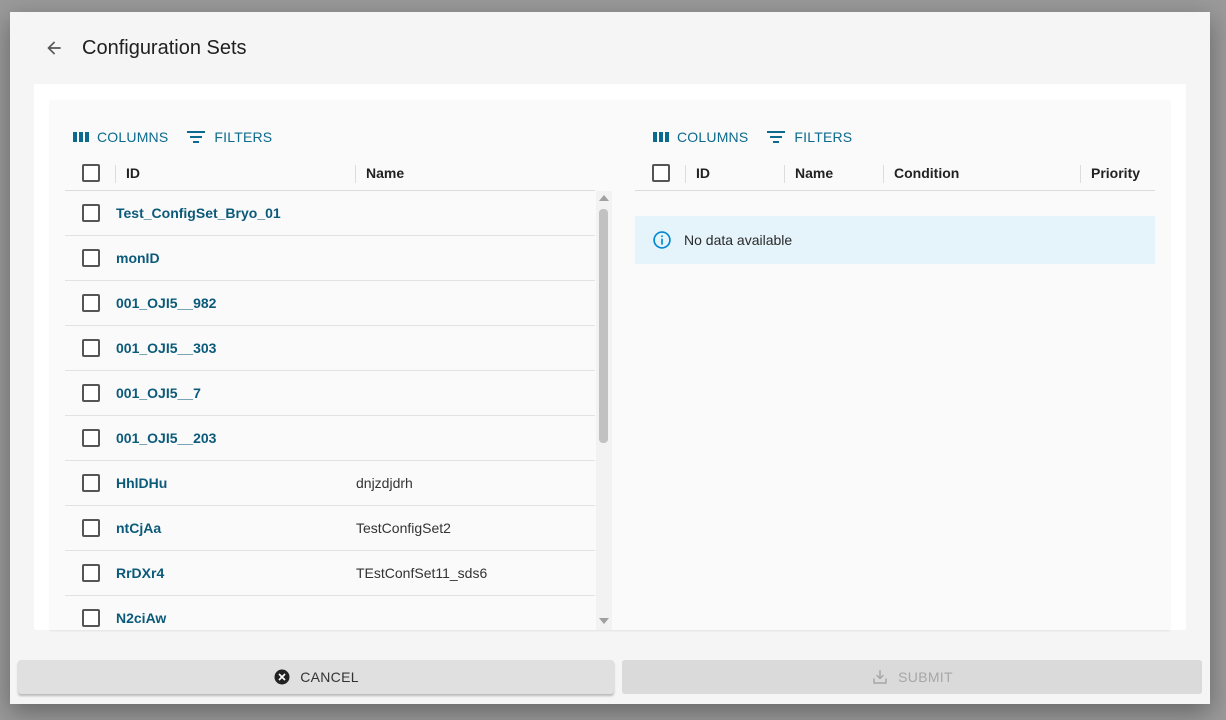 The width and height of the screenshot is (1226, 720). Describe the element at coordinates (738, 240) in the screenshot. I see `no-data-message: No data available` at that location.